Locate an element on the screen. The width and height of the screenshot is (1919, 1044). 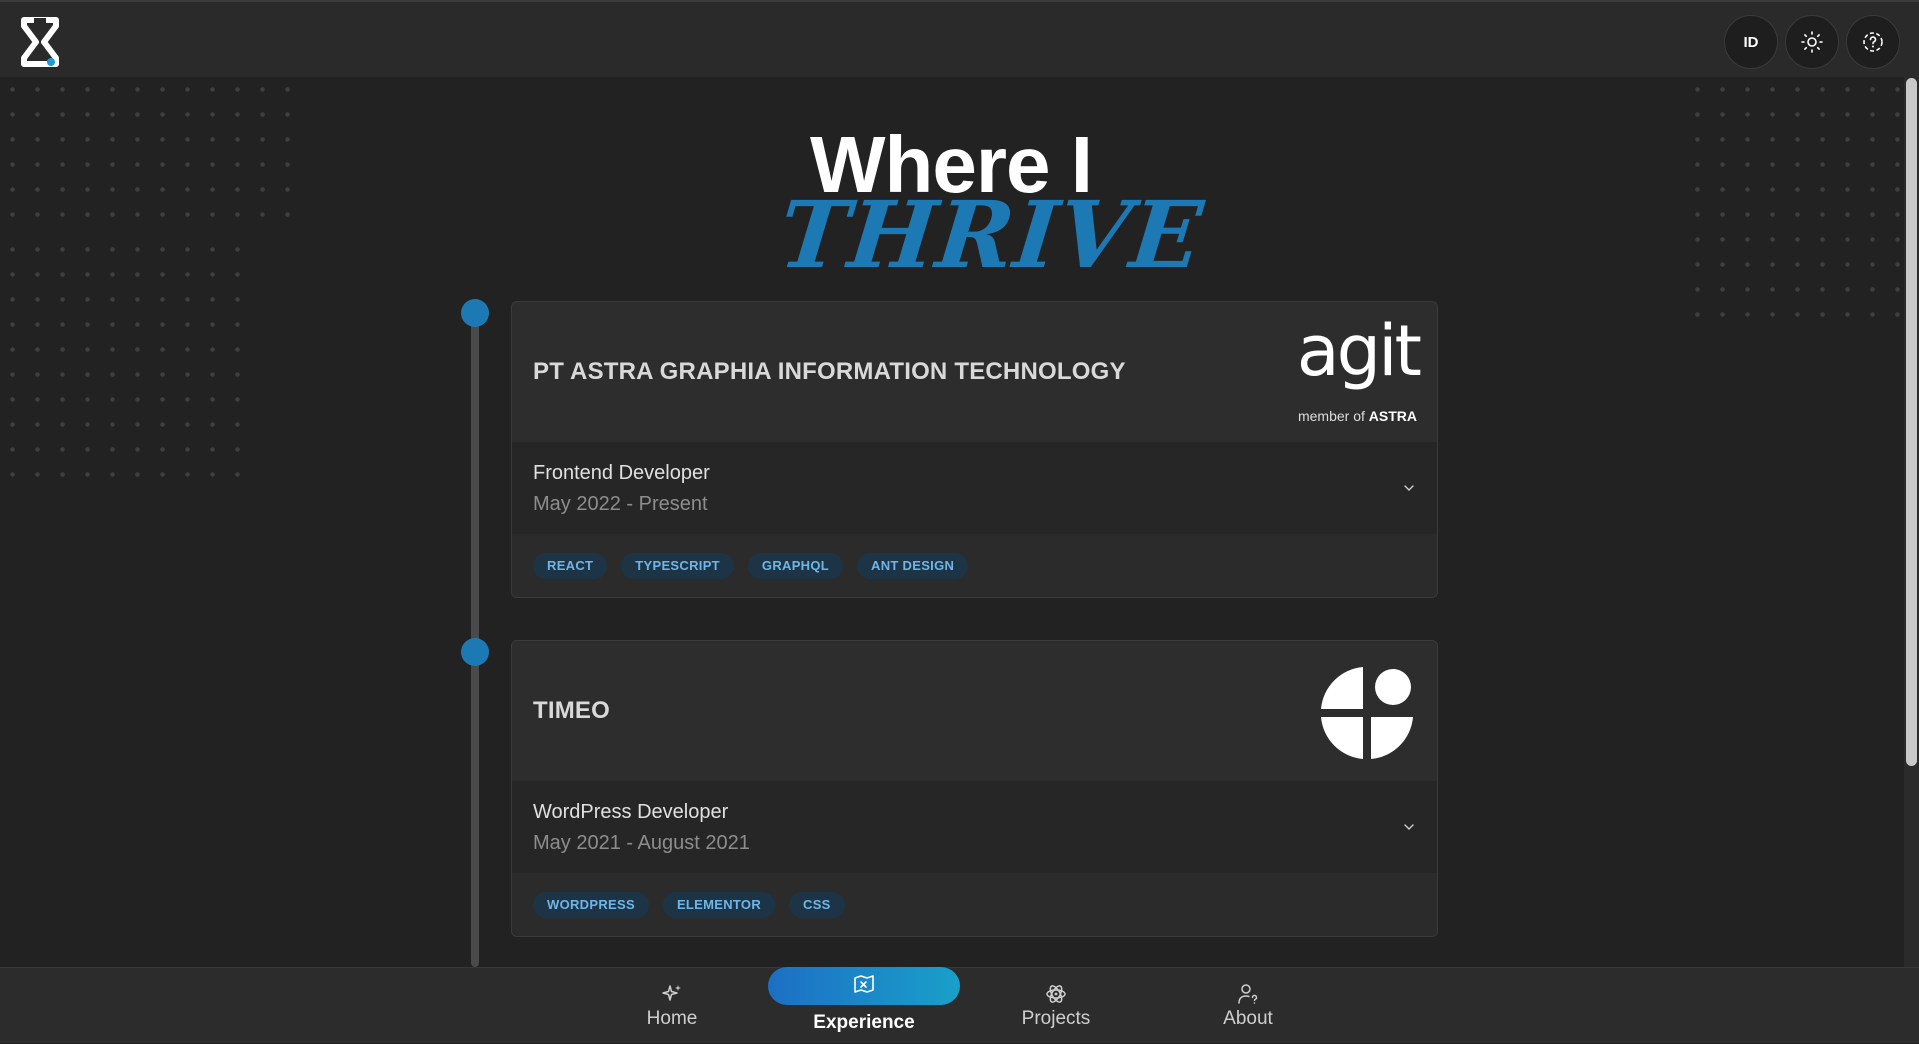
scrollbar-thumb is located at coordinates (1911, 422).